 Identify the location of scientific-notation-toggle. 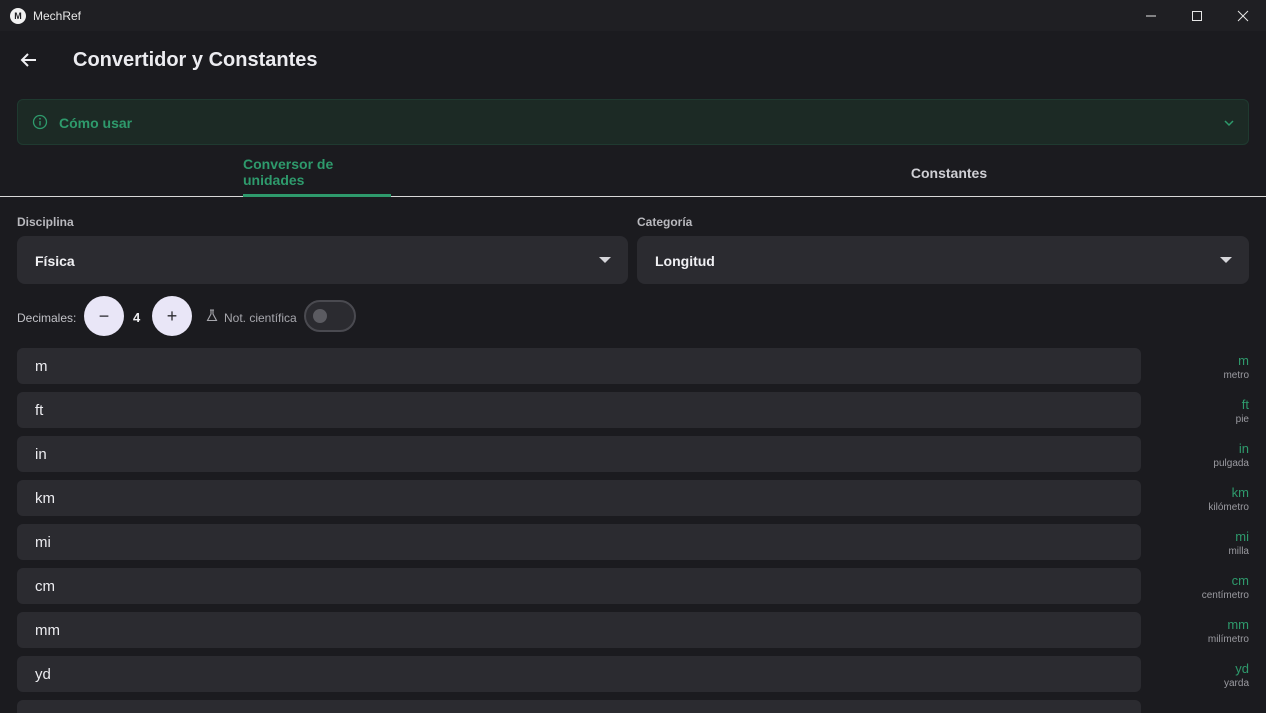
(330, 316).